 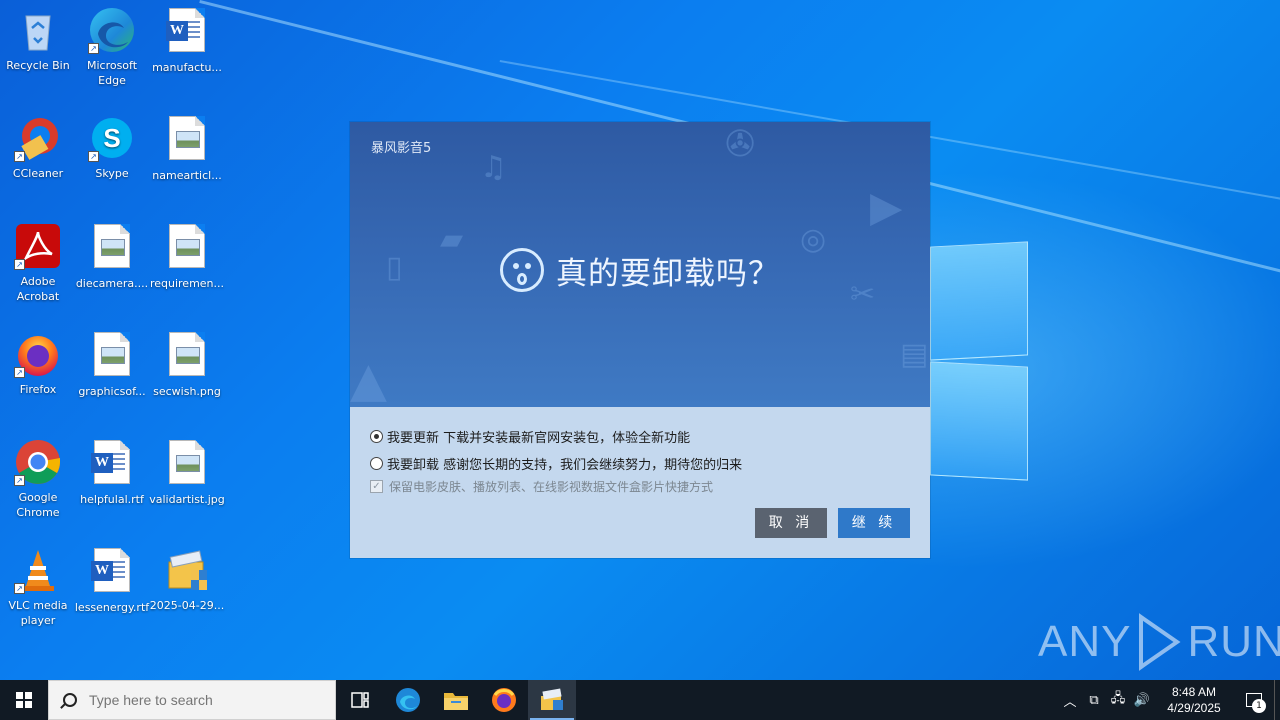 I want to click on watermark-play-icon, so click(x=1160, y=642).